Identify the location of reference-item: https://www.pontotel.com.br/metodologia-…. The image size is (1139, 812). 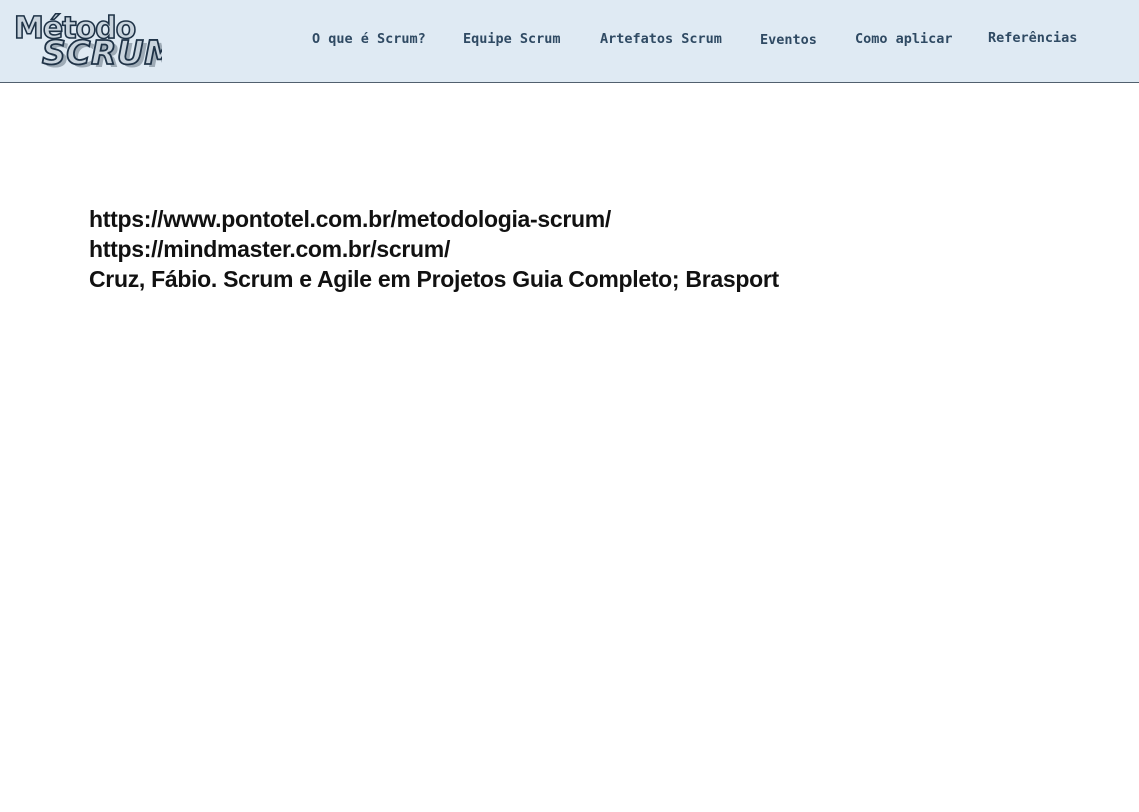
(350, 219).